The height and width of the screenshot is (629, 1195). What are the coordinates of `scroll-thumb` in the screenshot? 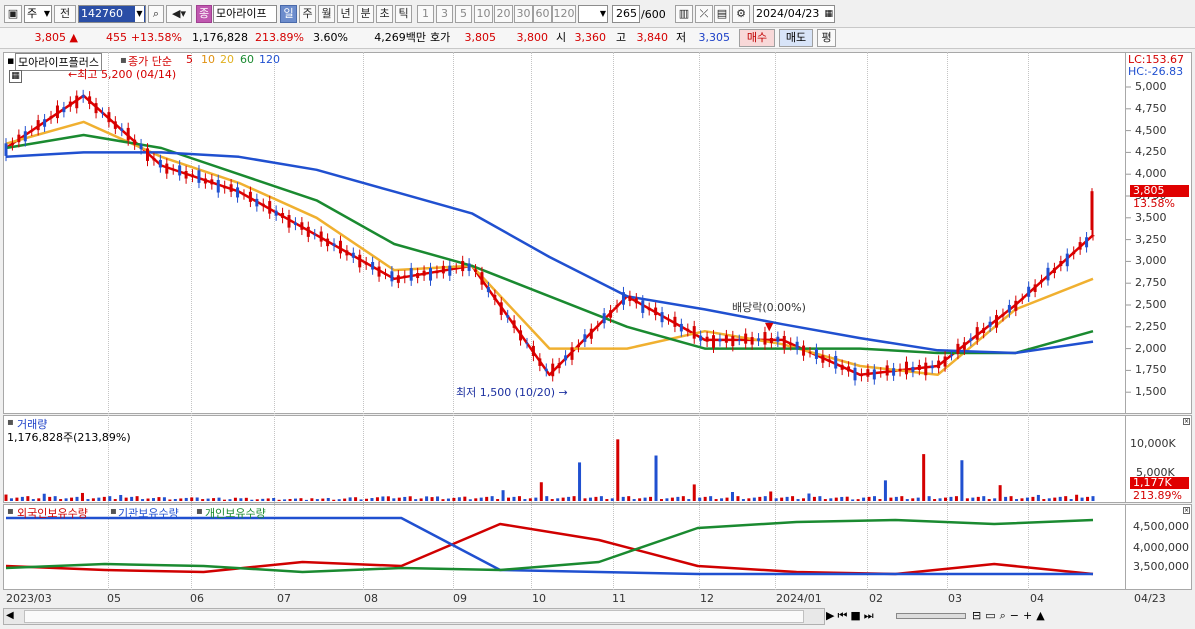 It's located at (414, 616).